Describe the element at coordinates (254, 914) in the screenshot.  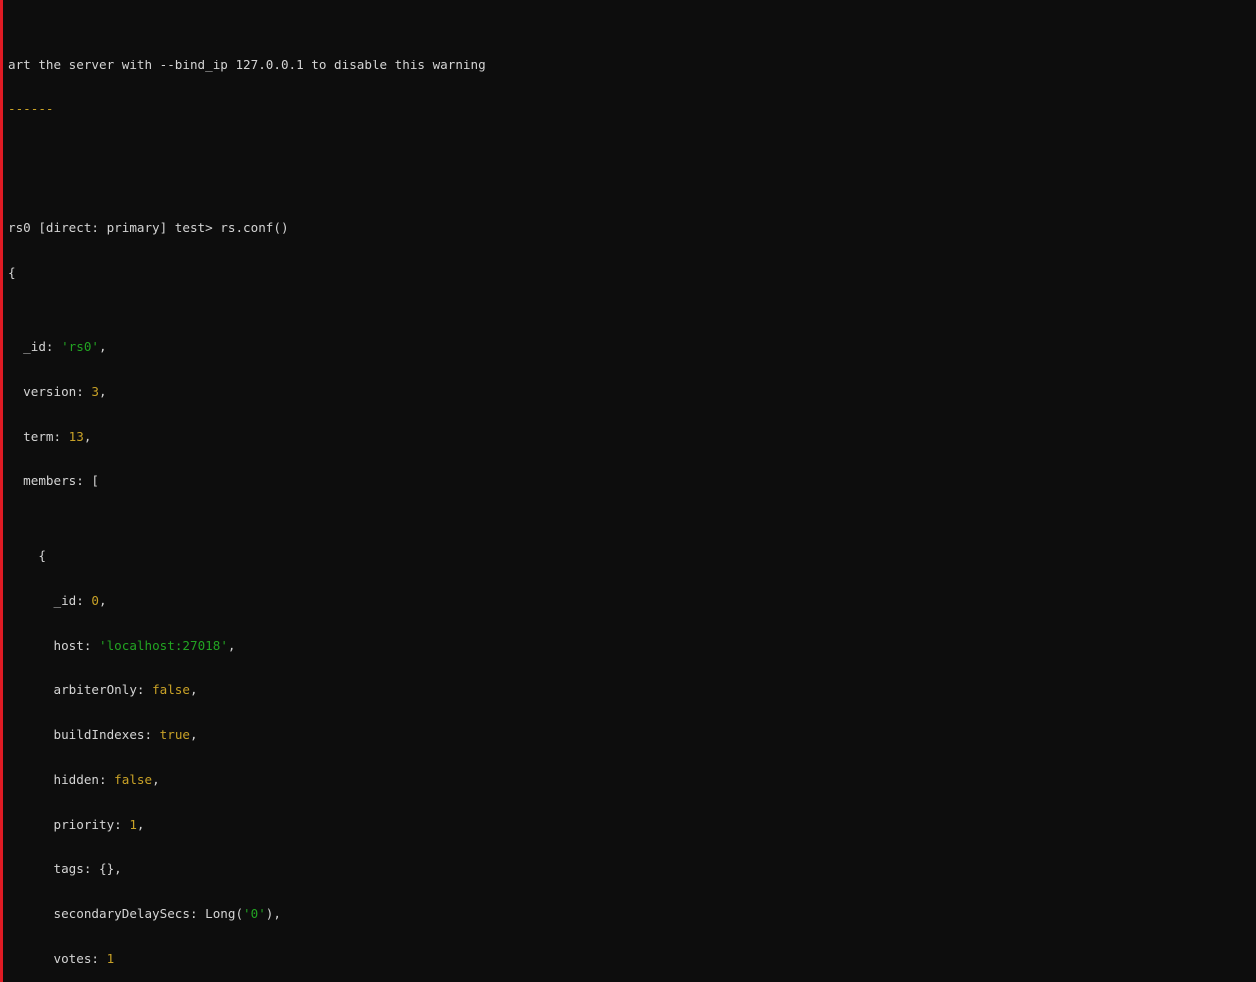
I see `member0-delay-value: '0'` at that location.